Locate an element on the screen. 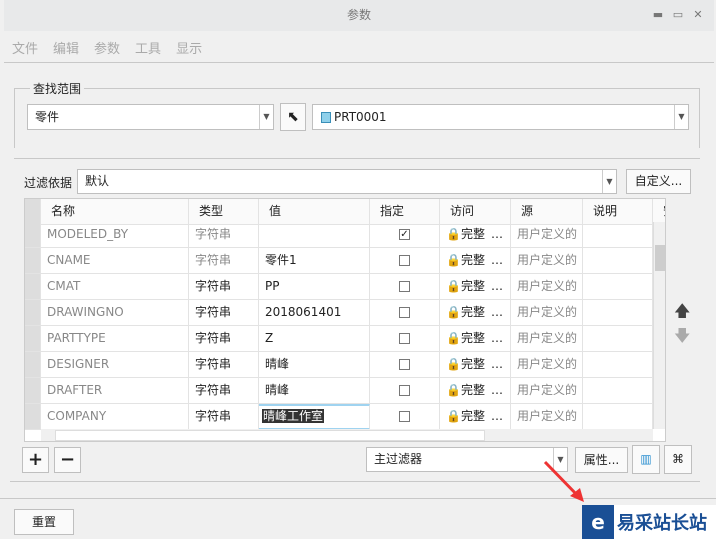 The width and height of the screenshot is (716, 539). minimize-button: ▬ is located at coordinates (658, 15).